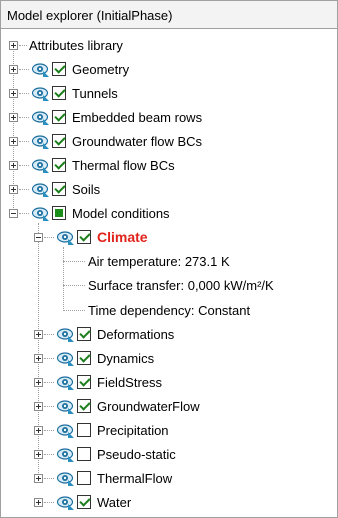  I want to click on tree-item-climate: Climate, so click(169, 238).